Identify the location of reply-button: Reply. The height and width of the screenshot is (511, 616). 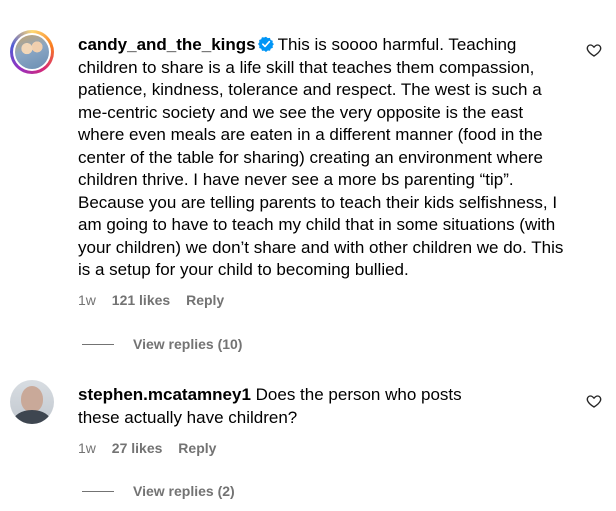
(197, 448).